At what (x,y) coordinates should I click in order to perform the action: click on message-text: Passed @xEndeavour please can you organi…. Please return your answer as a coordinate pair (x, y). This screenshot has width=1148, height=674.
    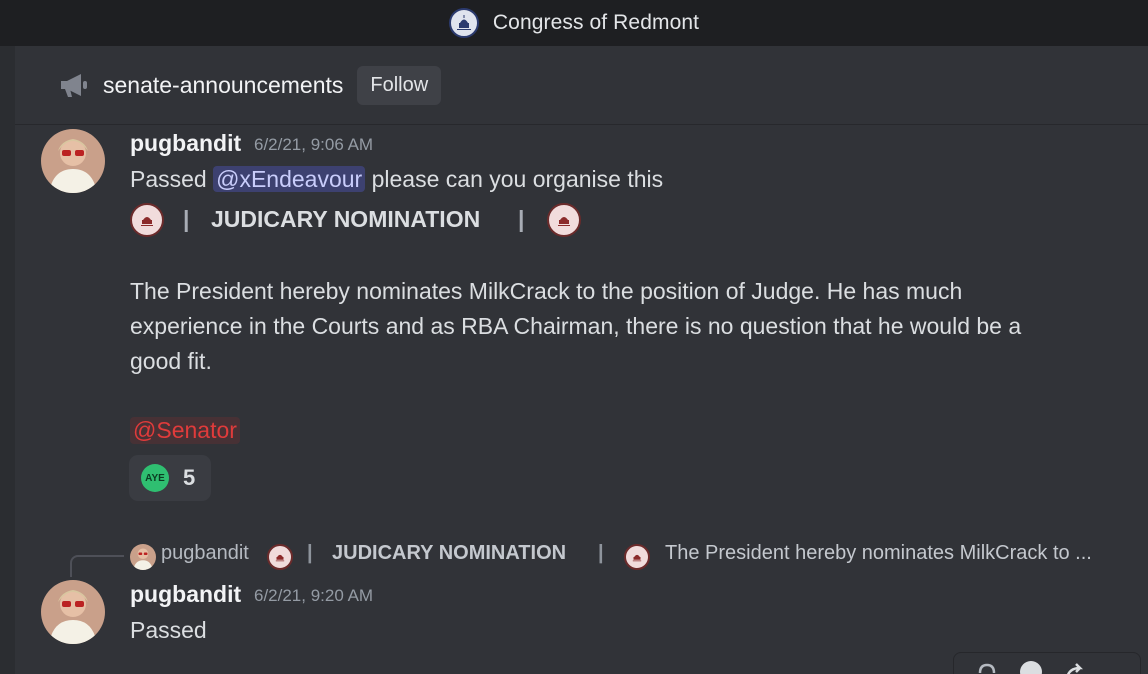
    Looking at the image, I should click on (396, 179).